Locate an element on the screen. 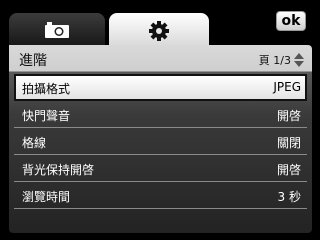 The image size is (320, 240). arrow-down-icon is located at coordinates (299, 64).